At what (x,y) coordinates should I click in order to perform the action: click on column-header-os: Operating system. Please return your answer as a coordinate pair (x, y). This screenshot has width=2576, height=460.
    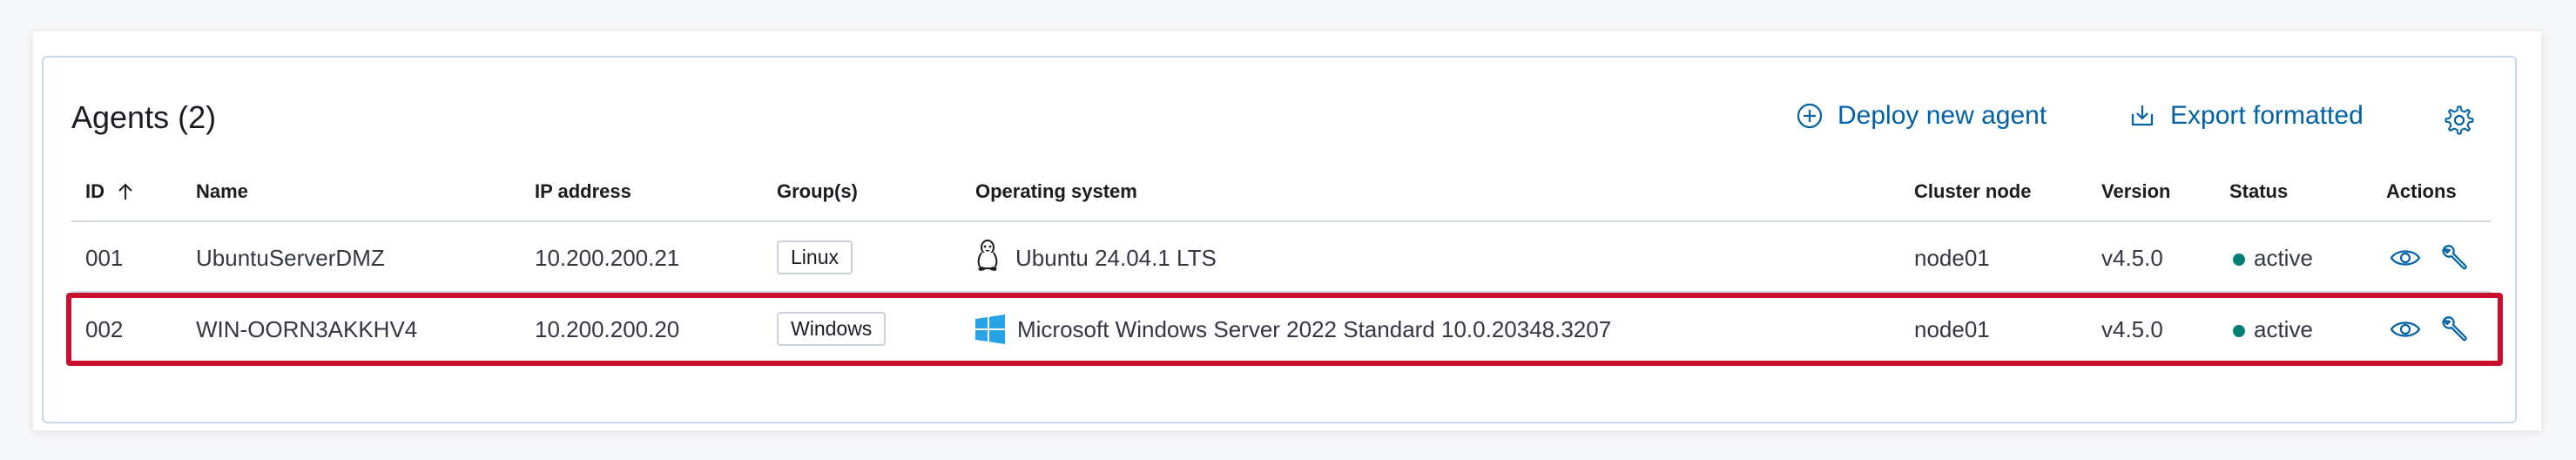
    Looking at the image, I should click on (1056, 191).